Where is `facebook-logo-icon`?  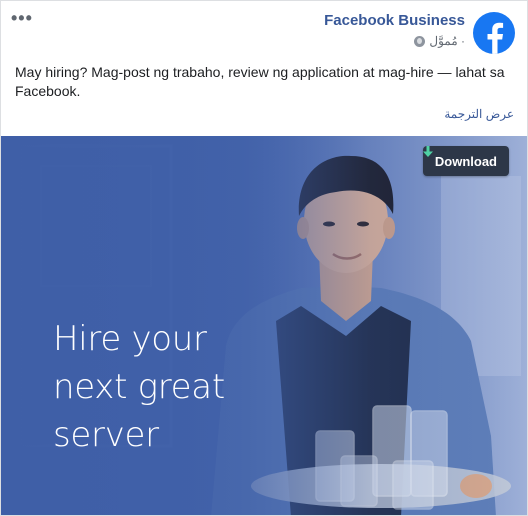 facebook-logo-icon is located at coordinates (494, 33).